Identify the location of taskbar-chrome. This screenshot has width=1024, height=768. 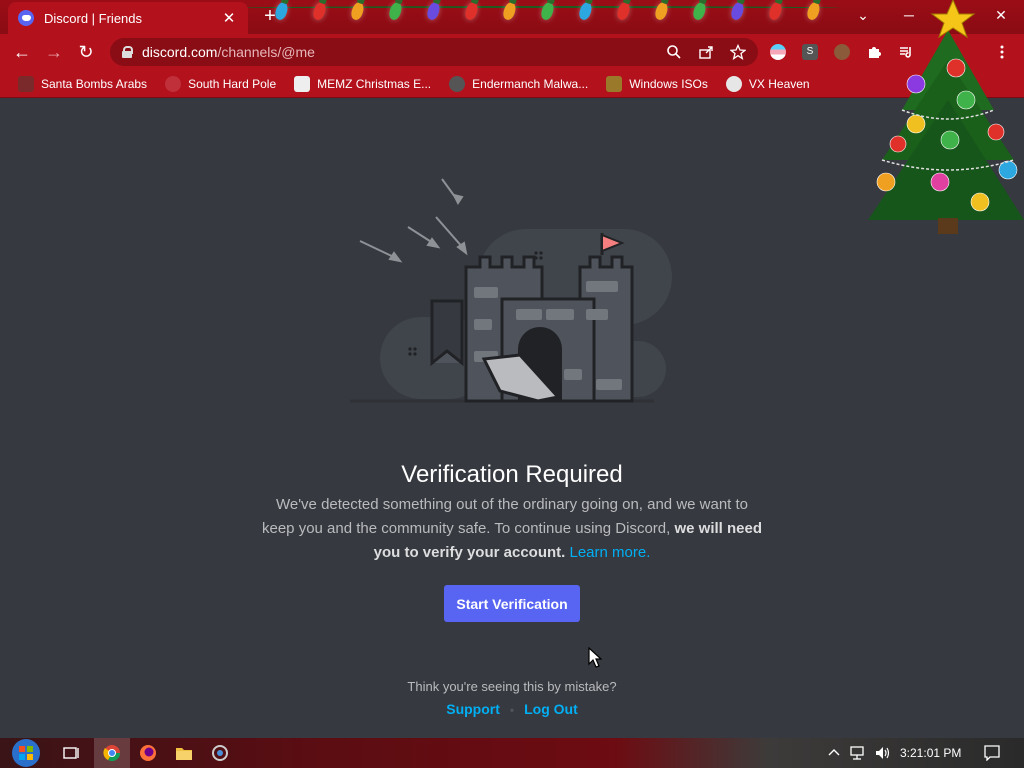
(112, 753).